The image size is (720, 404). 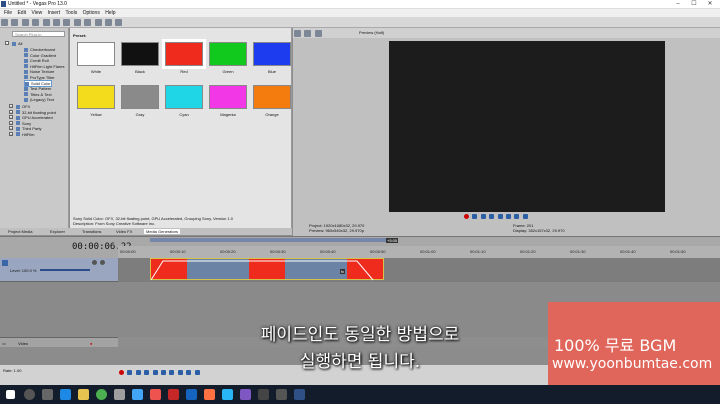 I want to click on mute-icon, so click(x=94, y=262).